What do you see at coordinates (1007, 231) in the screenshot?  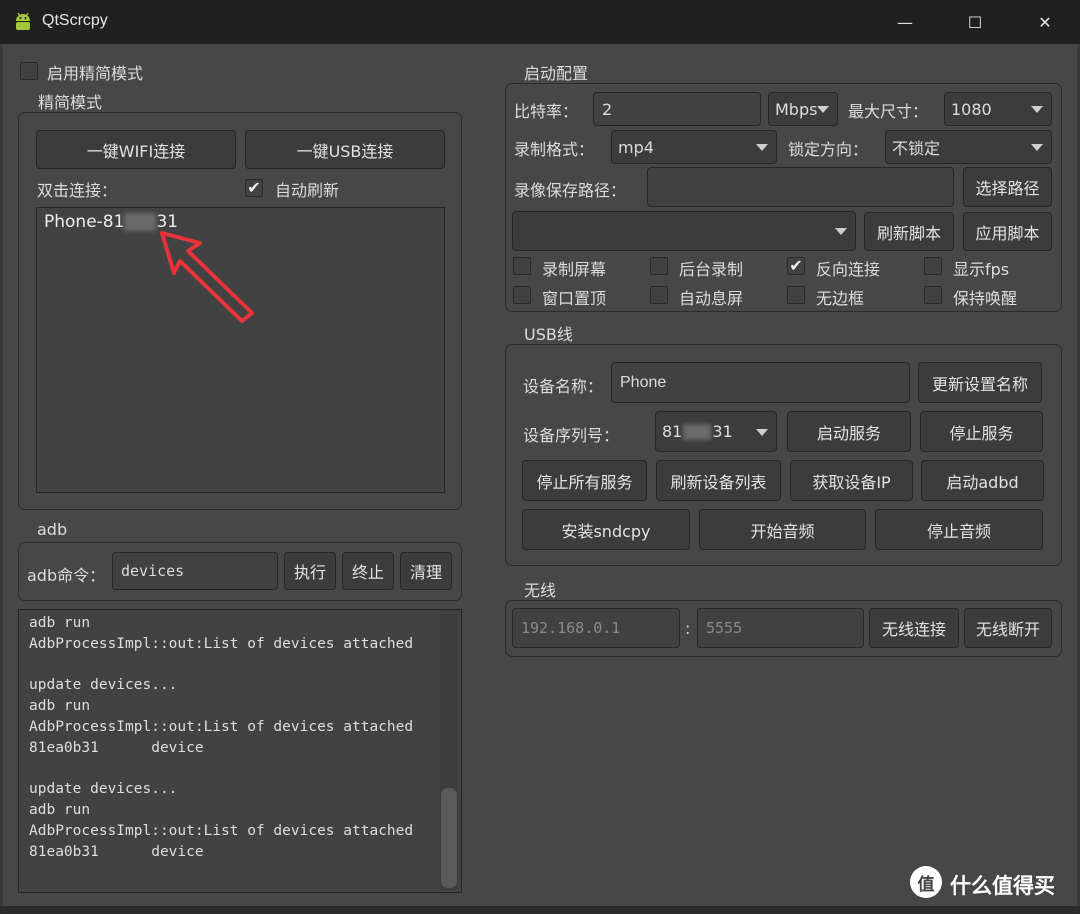 I see `apply-script-button: 应用脚本` at bounding box center [1007, 231].